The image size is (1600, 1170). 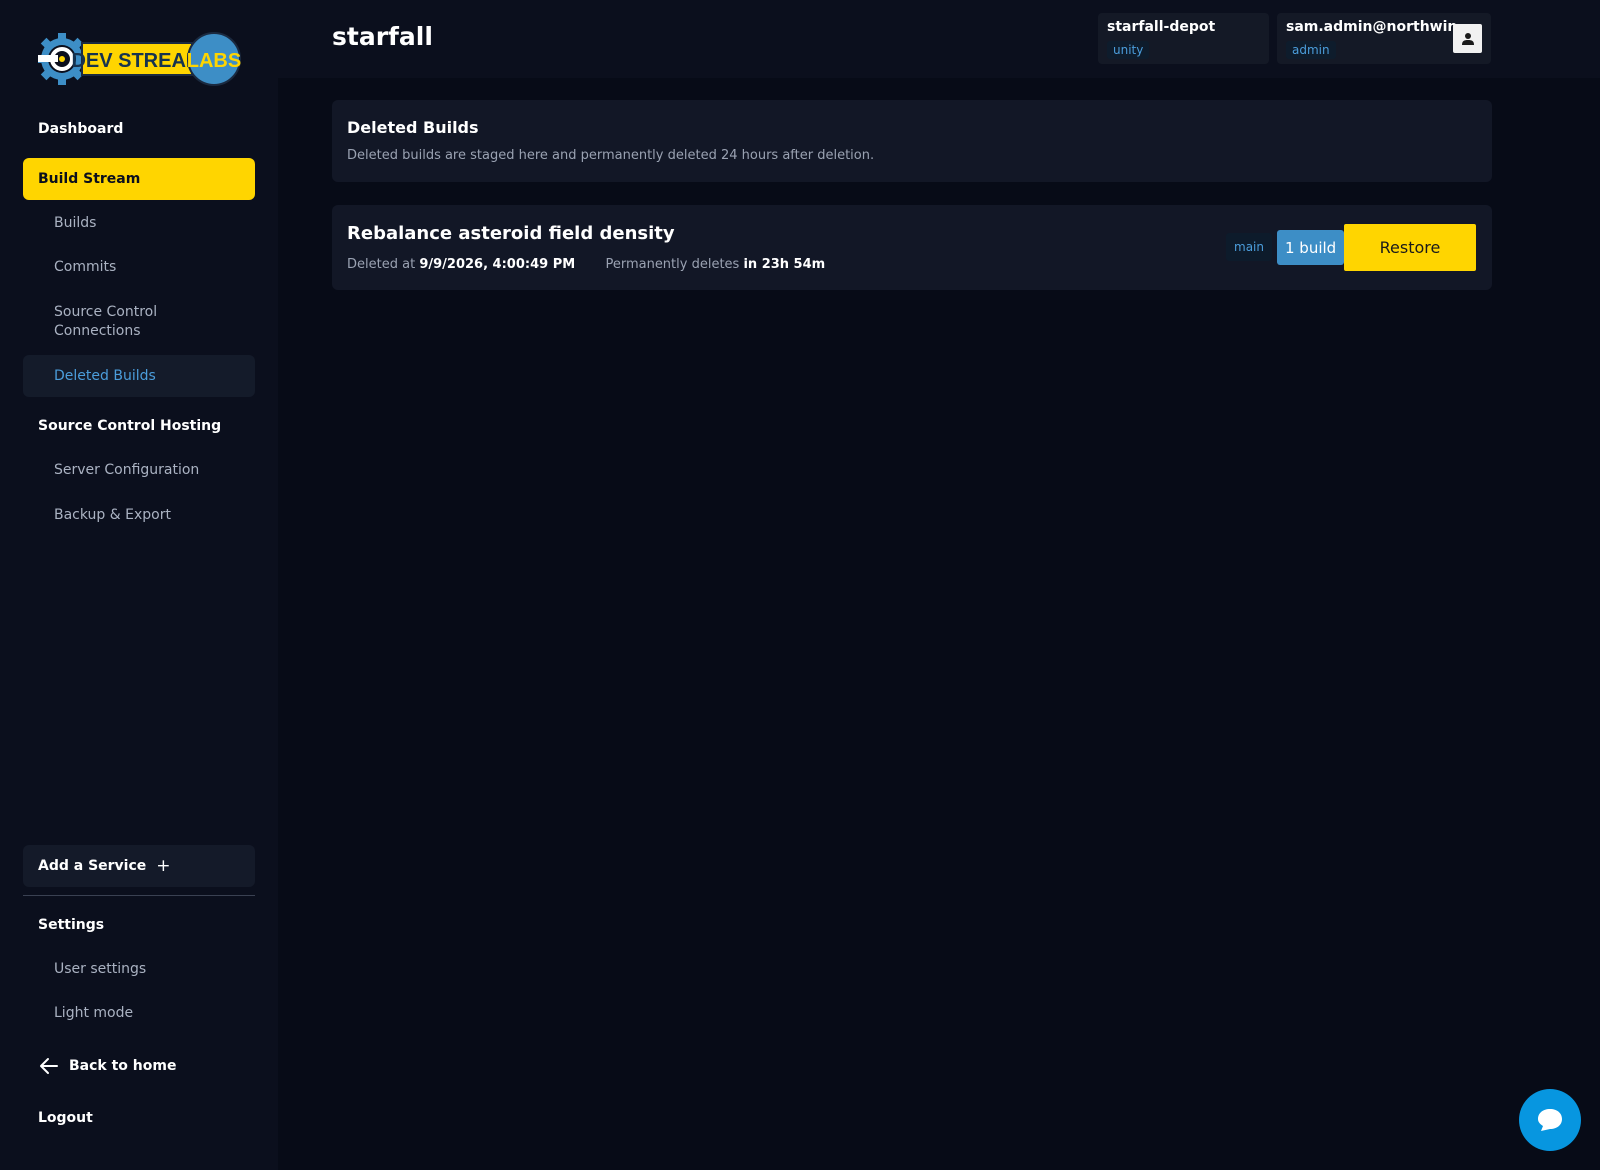 What do you see at coordinates (123, 1066) in the screenshot?
I see `back-to-home-label: Back to home` at bounding box center [123, 1066].